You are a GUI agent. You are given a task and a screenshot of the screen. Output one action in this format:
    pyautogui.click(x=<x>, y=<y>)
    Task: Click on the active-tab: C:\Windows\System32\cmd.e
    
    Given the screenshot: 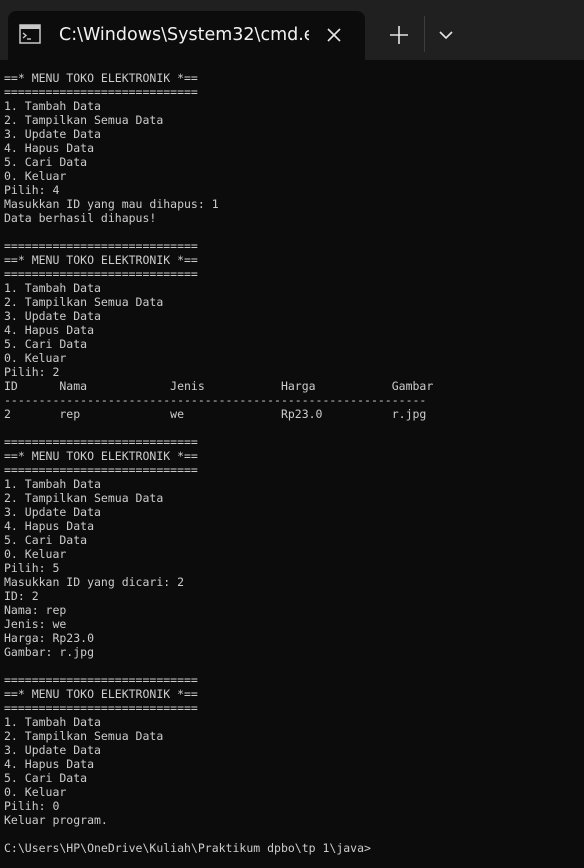 What is the action you would take?
    pyautogui.click(x=186, y=35)
    